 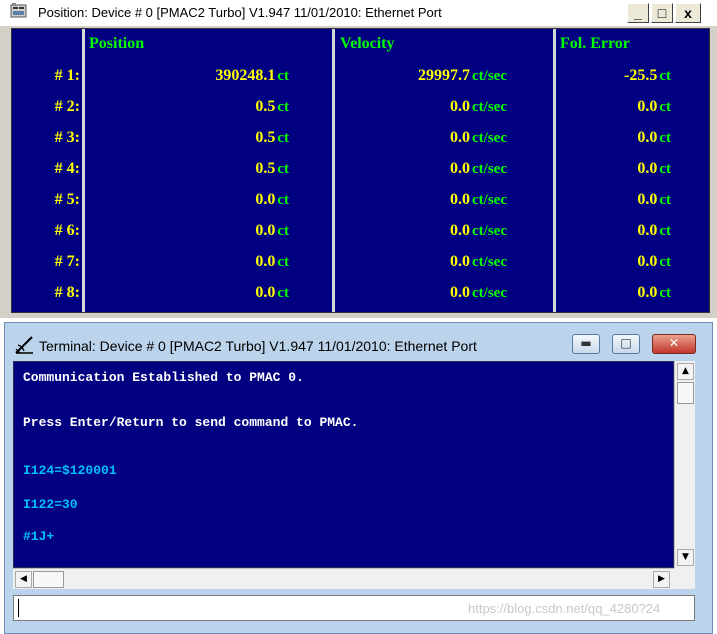 I want to click on terminal-line: Communication Established to PMAC 0., so click(x=163, y=377).